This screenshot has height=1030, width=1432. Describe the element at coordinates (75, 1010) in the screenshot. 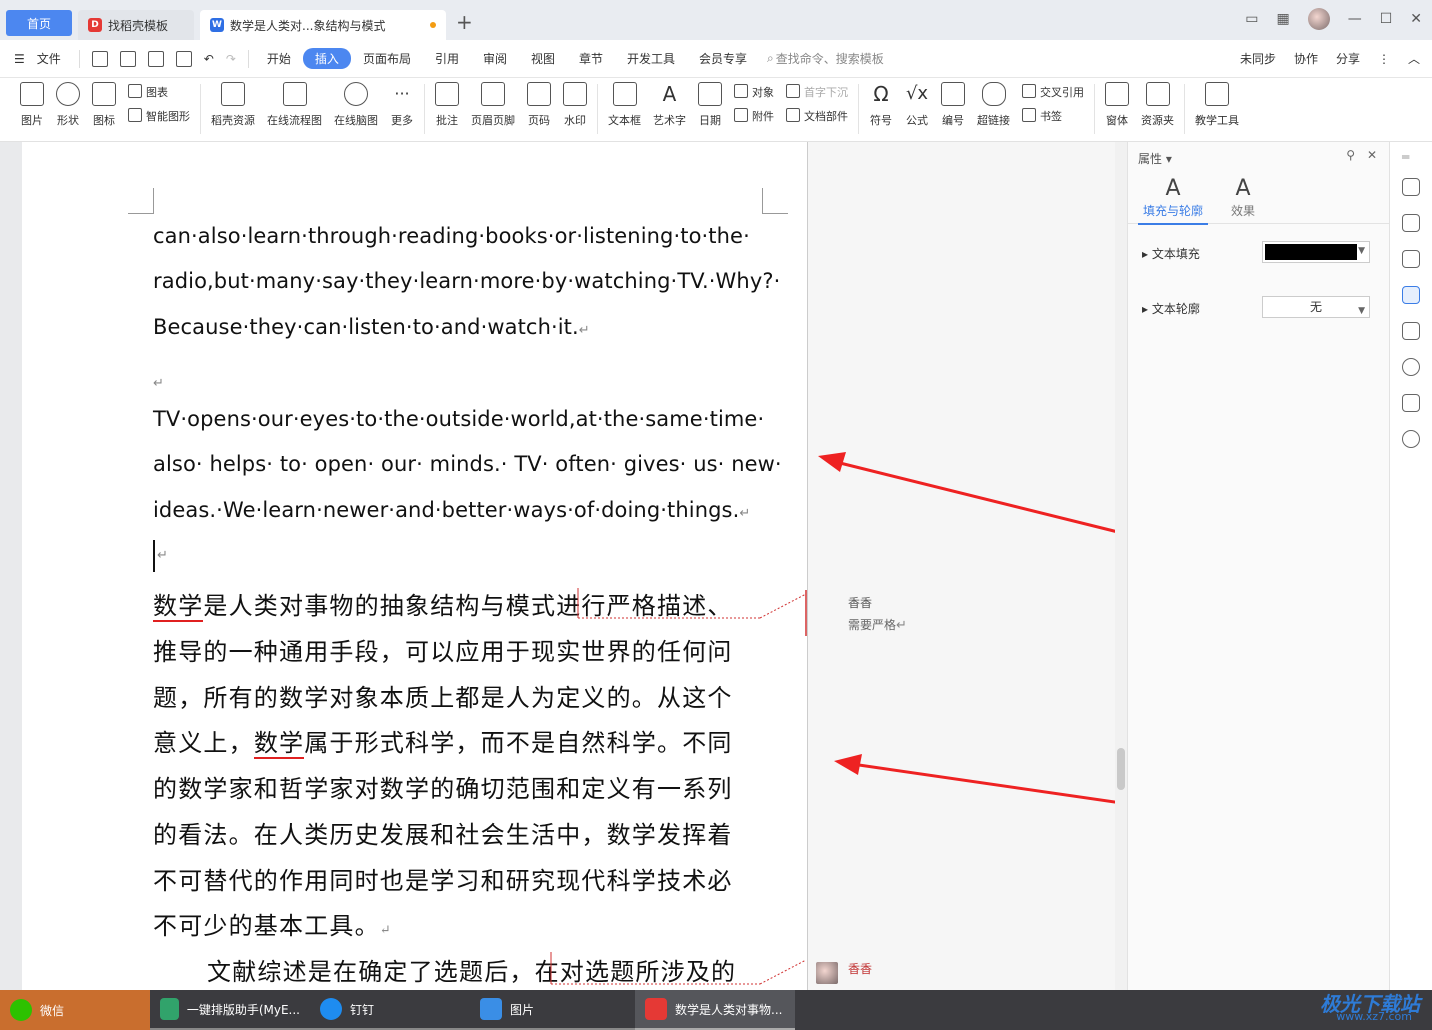

I see `taskbar-wechat: 微信` at that location.